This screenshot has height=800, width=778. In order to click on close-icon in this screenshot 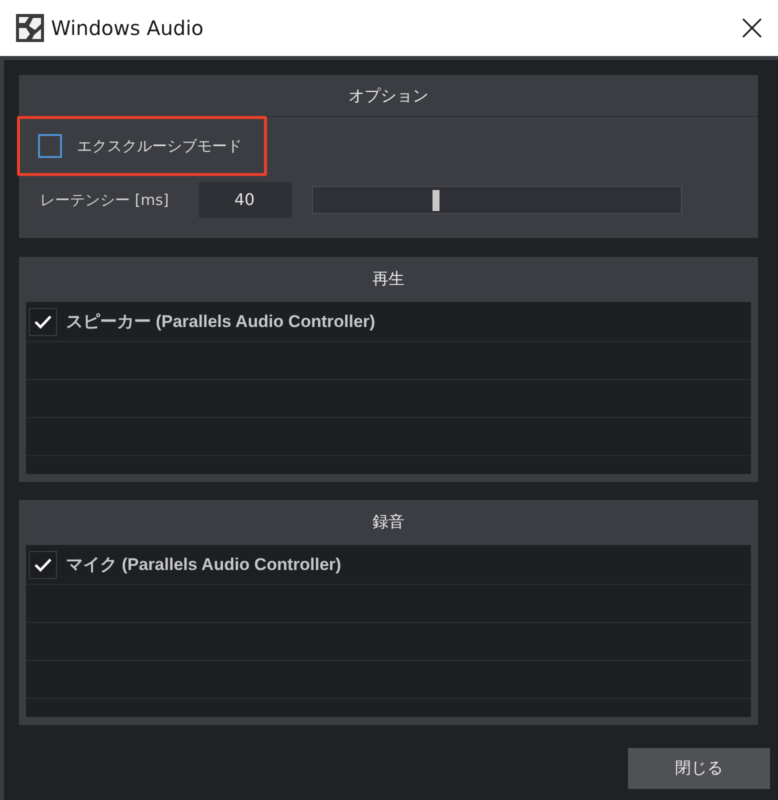, I will do `click(752, 28)`.